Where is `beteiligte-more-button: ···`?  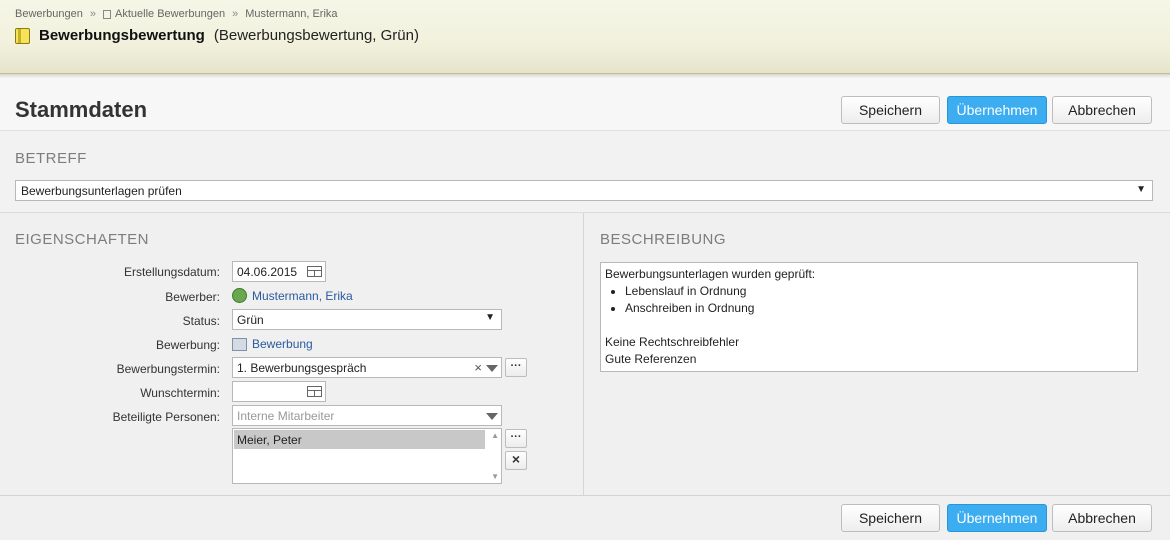
beteiligte-more-button: ··· is located at coordinates (516, 438).